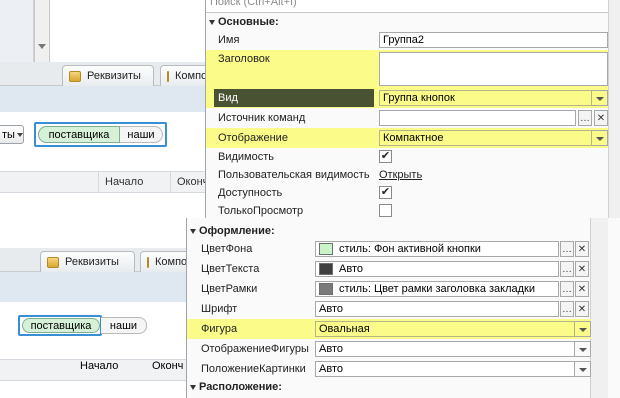  I want to click on list-scrollbar, so click(42, 31).